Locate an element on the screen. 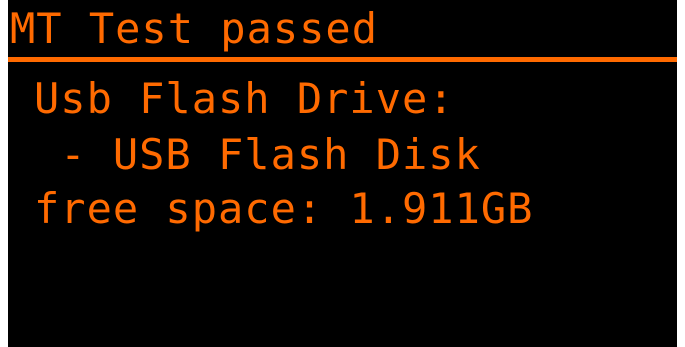 Image resolution: width=685 pixels, height=347 pixels. free-space-readout: free space: 1.911GB is located at coordinates (284, 208).